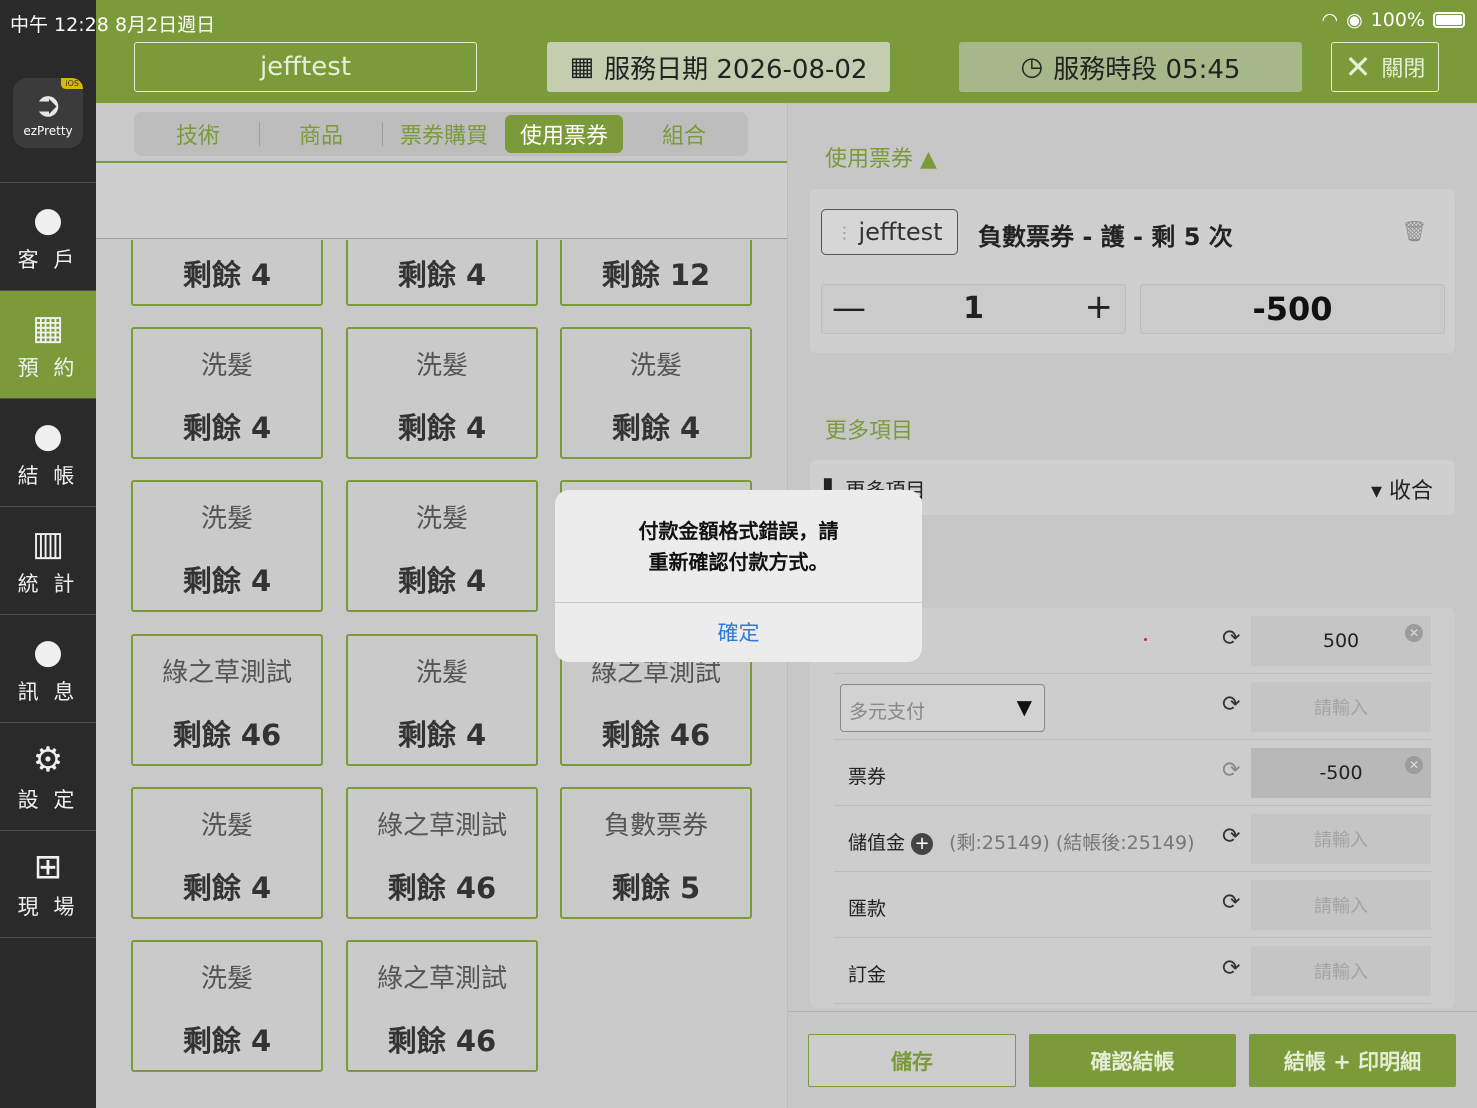  Describe the element at coordinates (1341, 773) in the screenshot. I see `ticket-payment-input: -500` at that location.